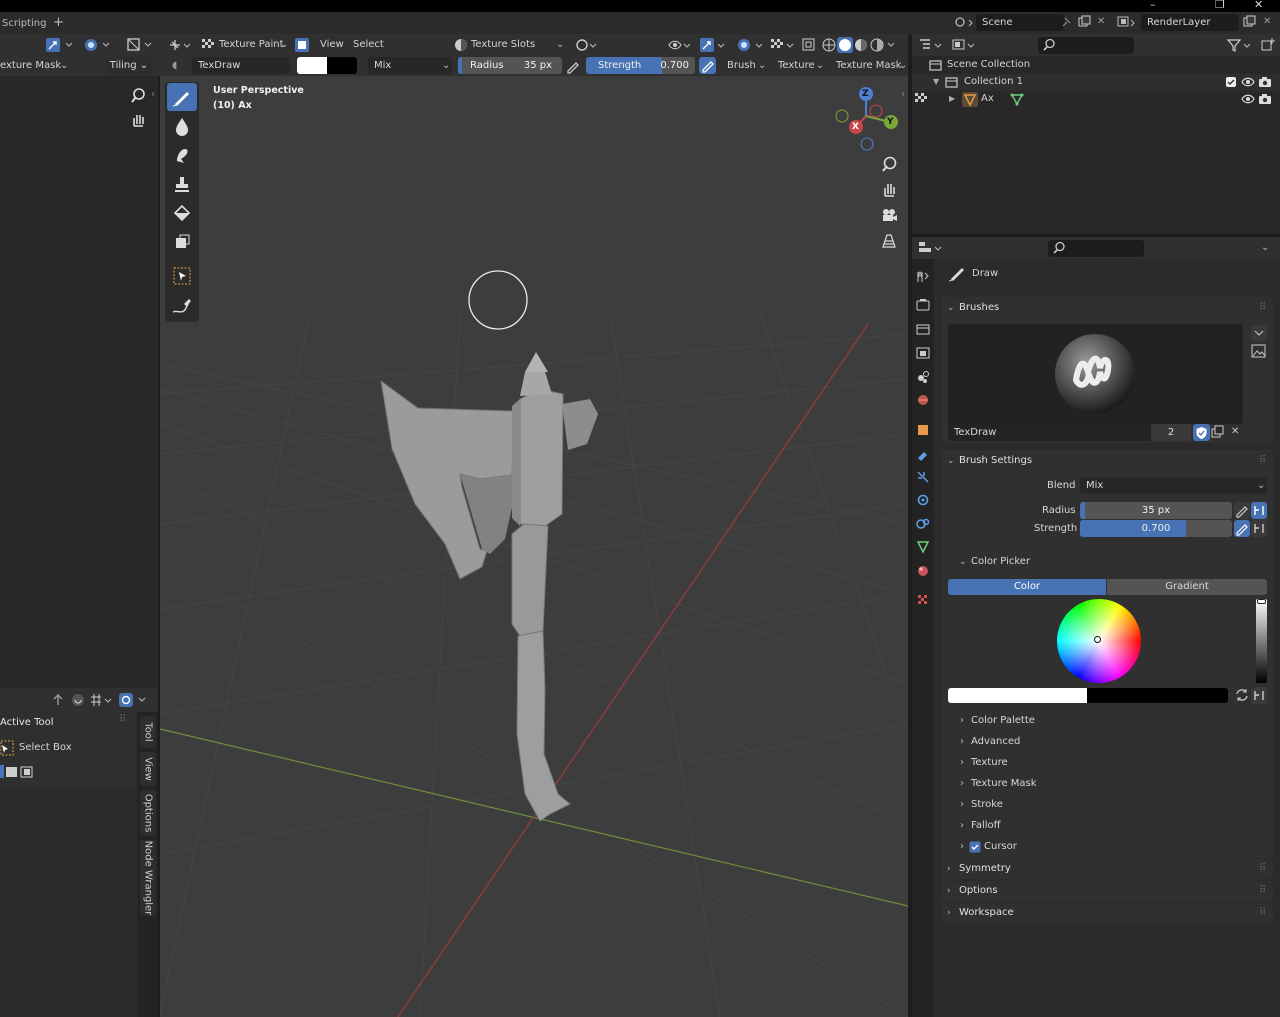 The width and height of the screenshot is (1280, 1017). What do you see at coordinates (410, 65) in the screenshot?
I see `blend-mode-dropdown: Mix` at bounding box center [410, 65].